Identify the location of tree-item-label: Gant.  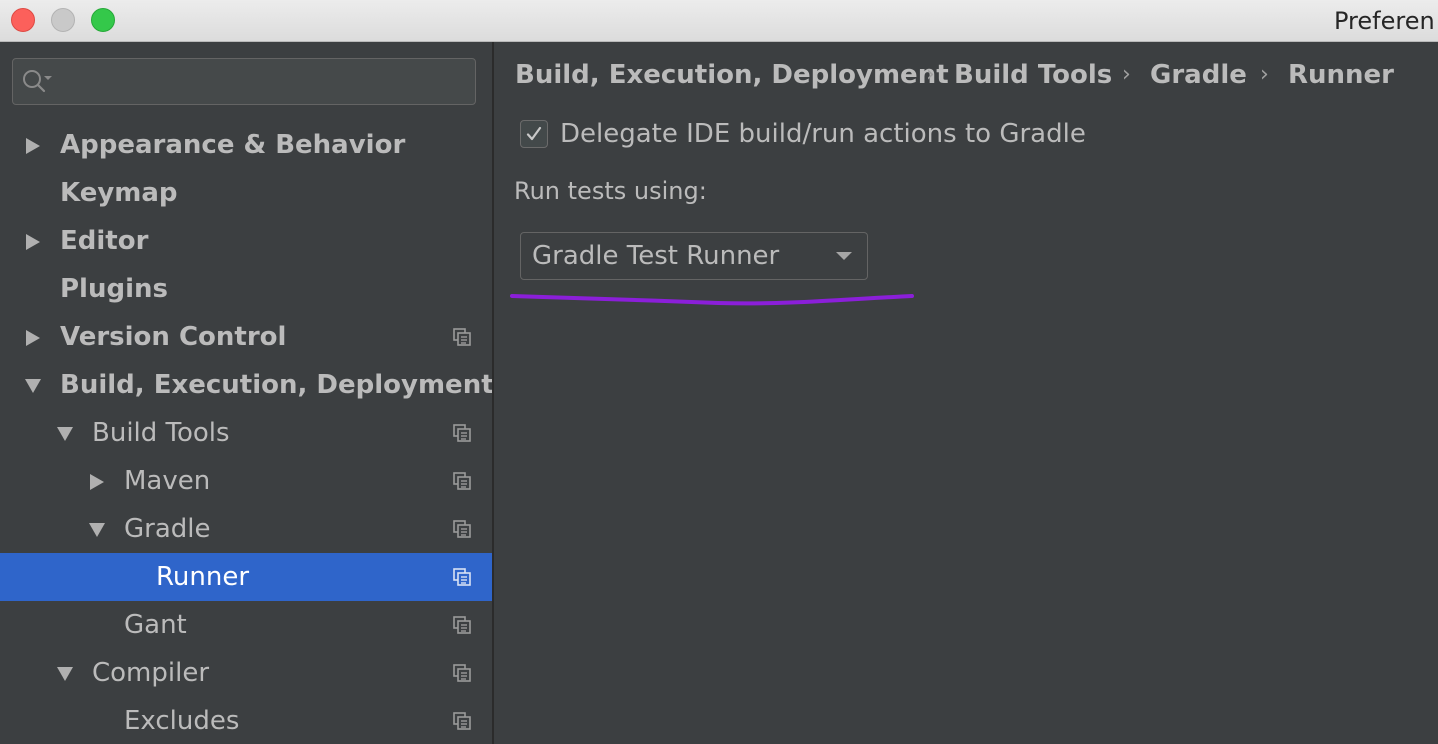
(155, 625).